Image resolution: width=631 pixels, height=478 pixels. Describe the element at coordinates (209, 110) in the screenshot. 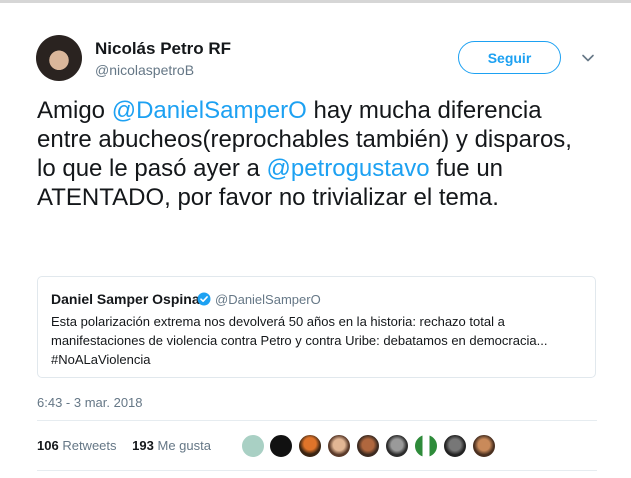

I see `mention-link: @DanielSamperO` at that location.